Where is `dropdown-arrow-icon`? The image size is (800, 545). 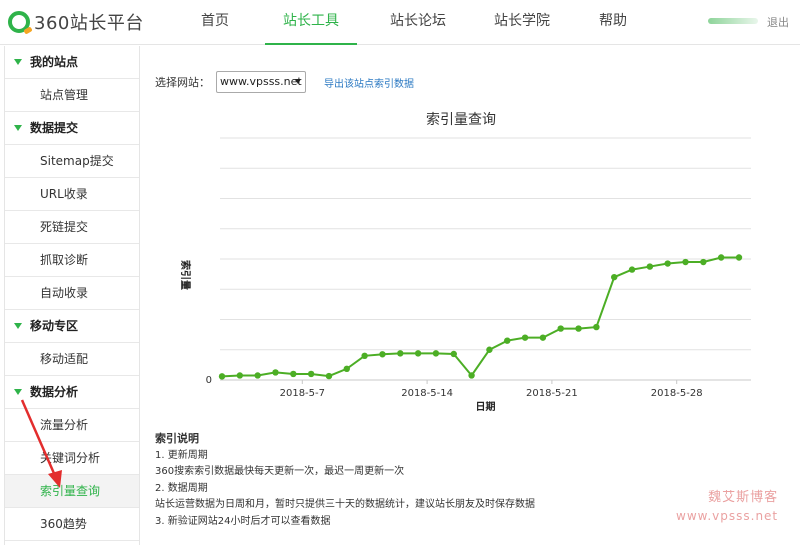
dropdown-arrow-icon is located at coordinates (298, 81).